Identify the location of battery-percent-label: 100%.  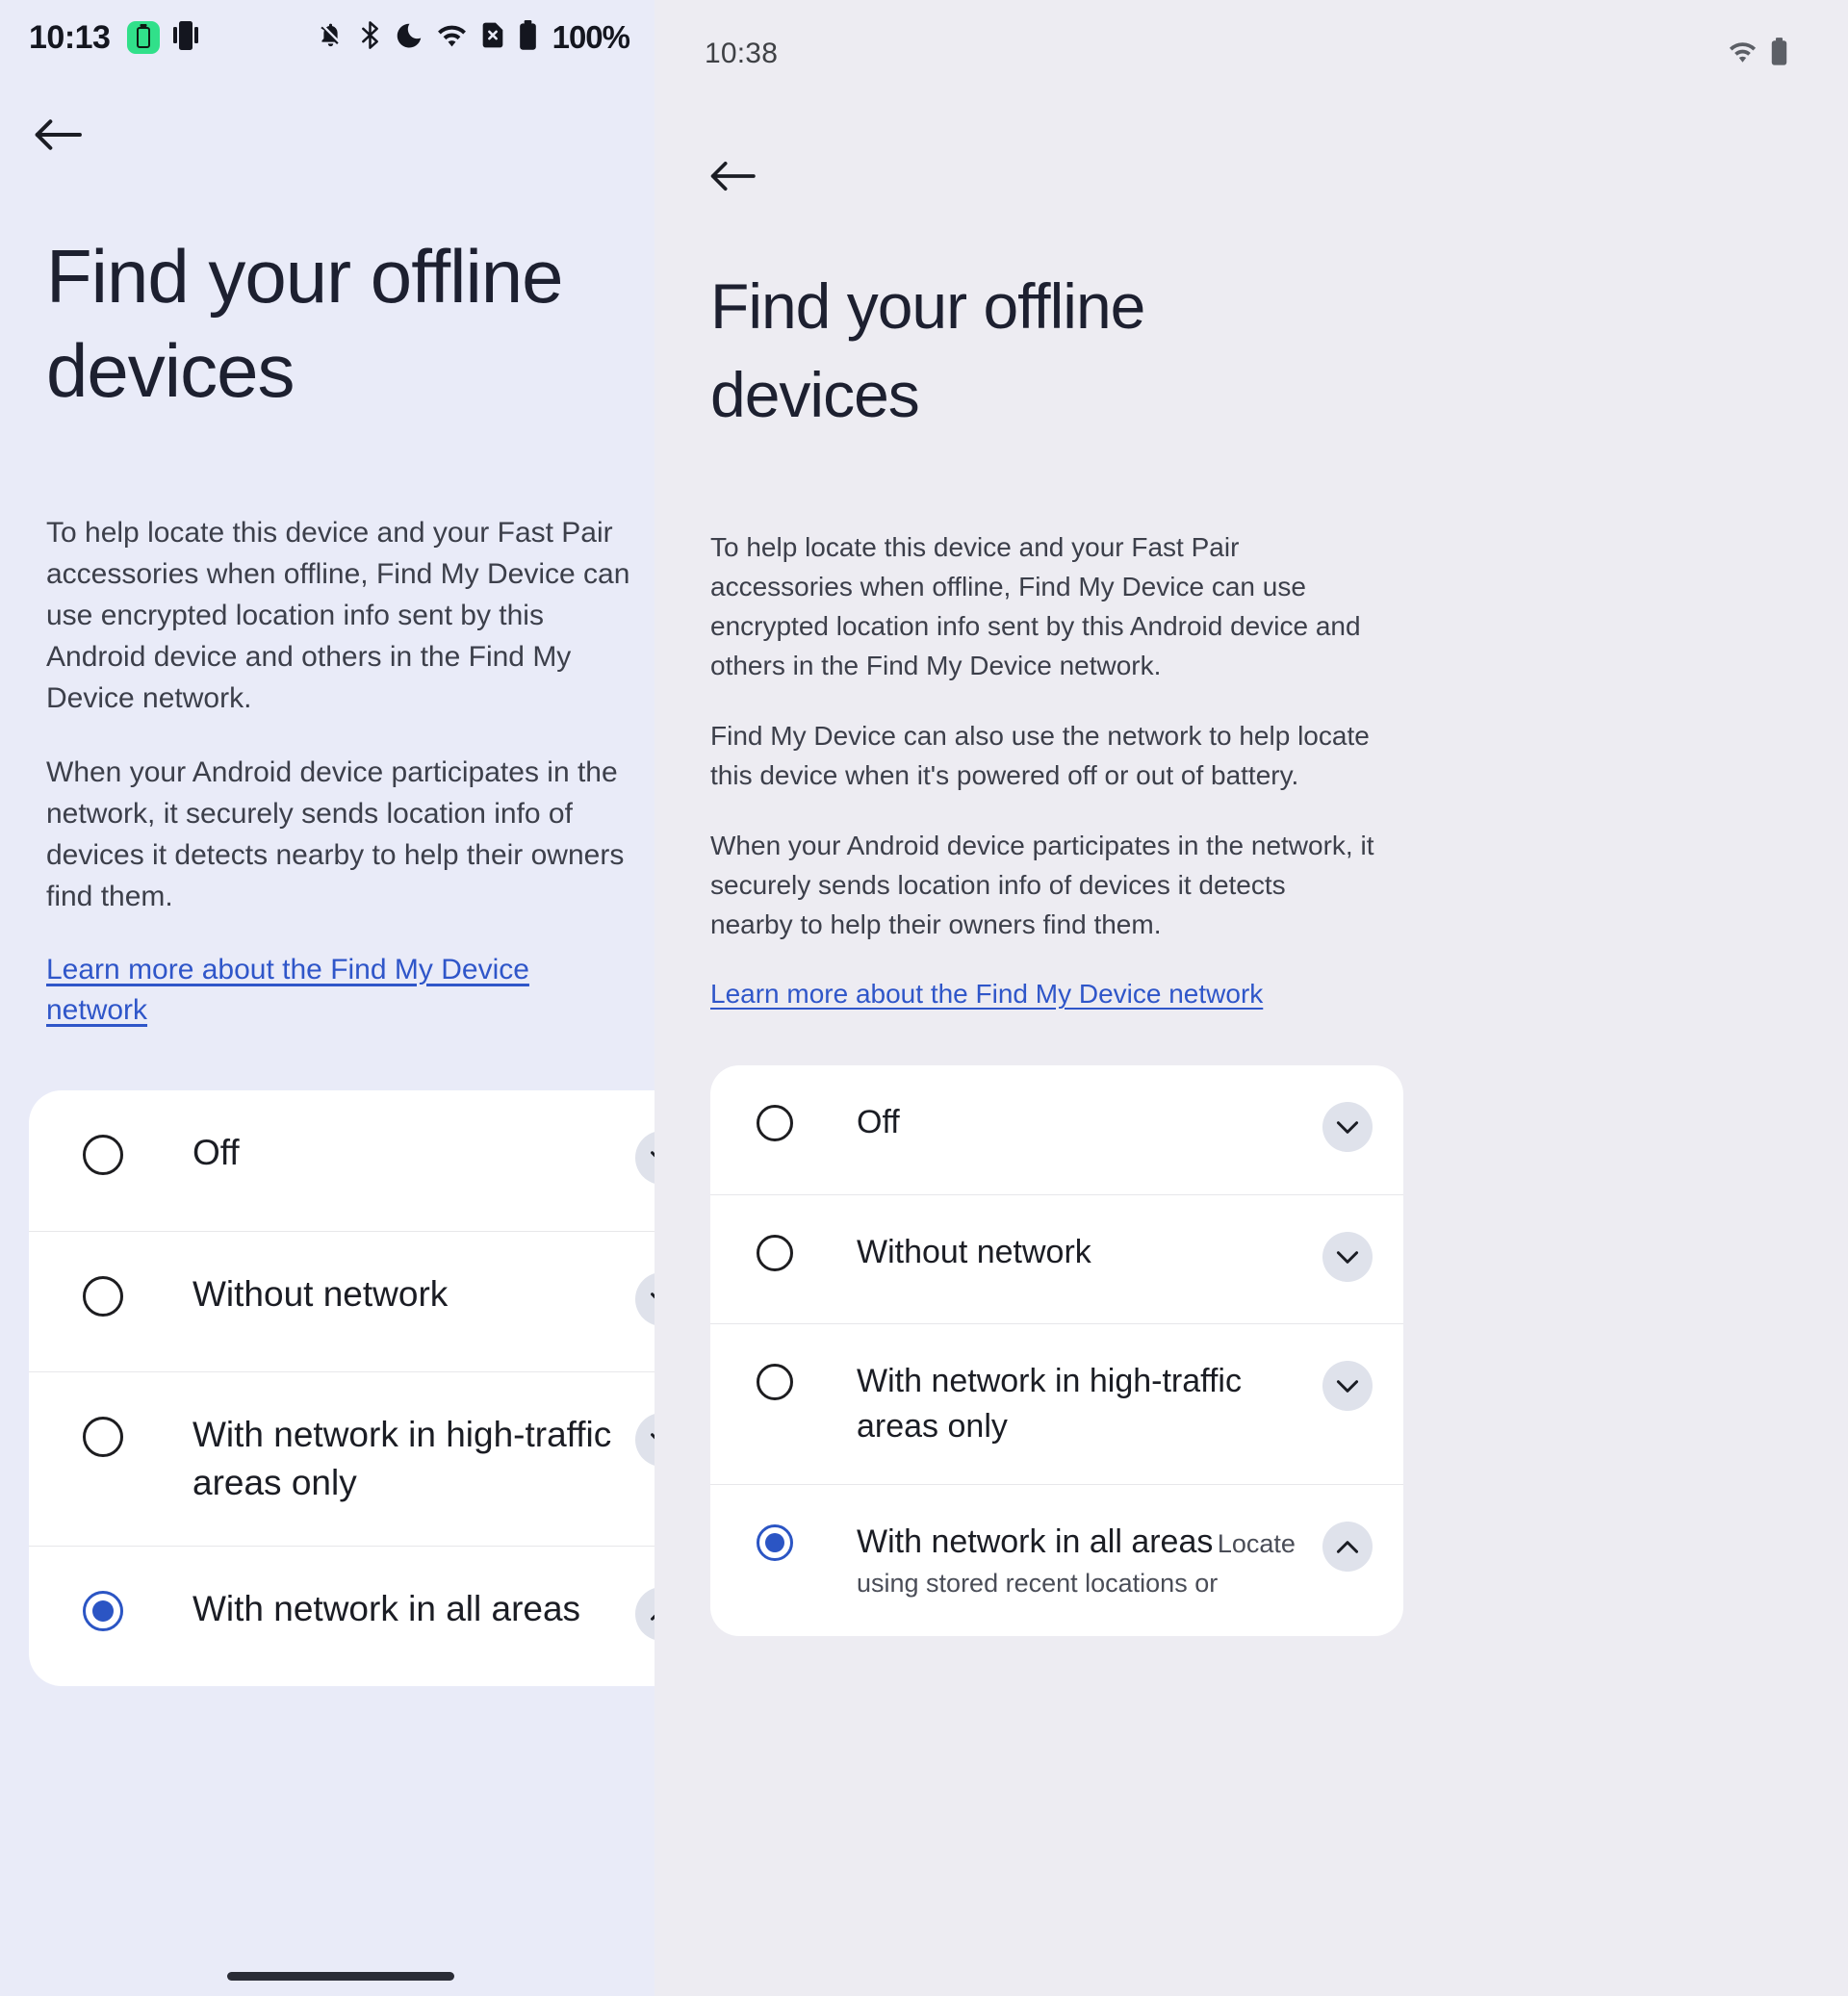
(591, 37).